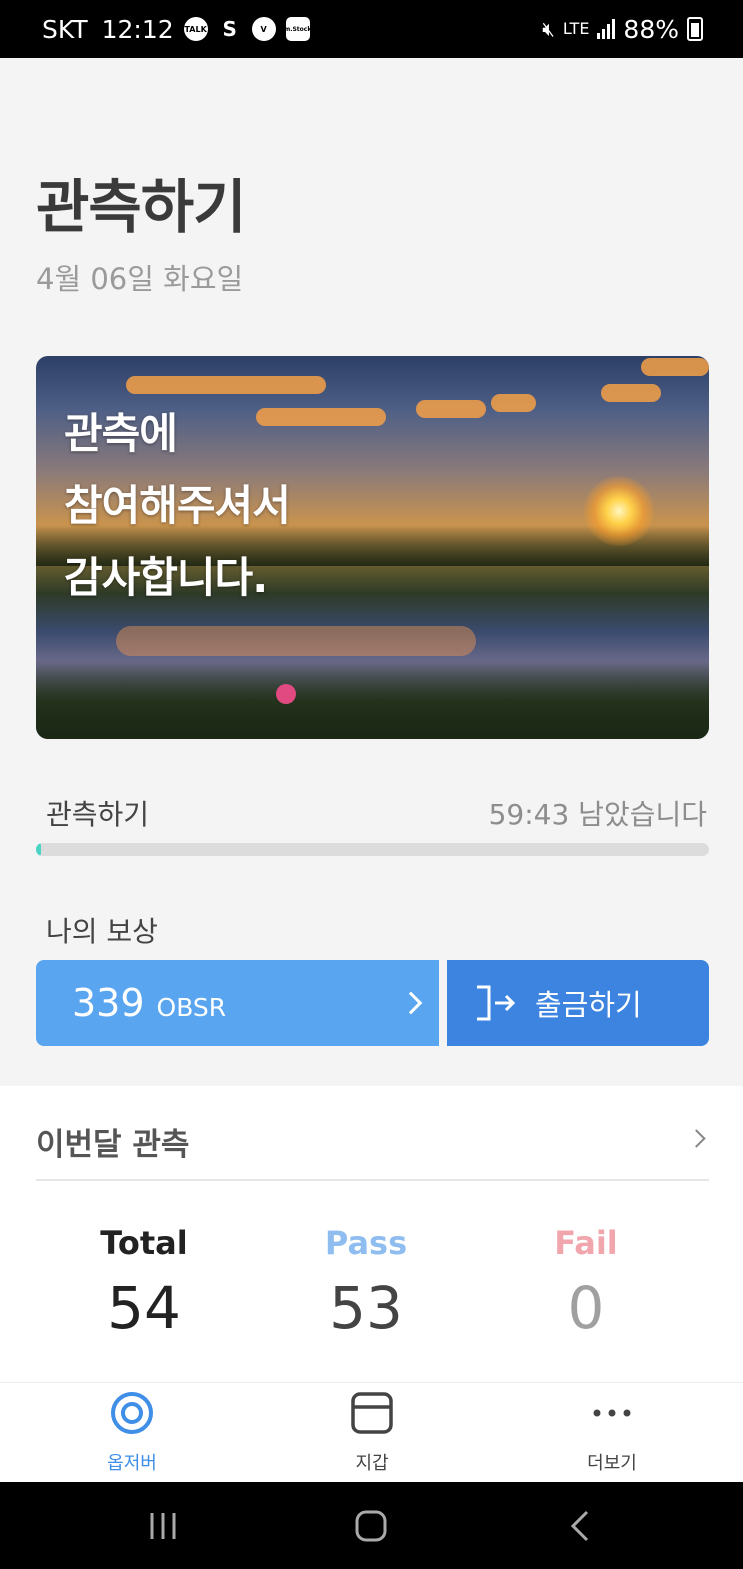  Describe the element at coordinates (576, 28) in the screenshot. I see `network-type: LTE` at that location.